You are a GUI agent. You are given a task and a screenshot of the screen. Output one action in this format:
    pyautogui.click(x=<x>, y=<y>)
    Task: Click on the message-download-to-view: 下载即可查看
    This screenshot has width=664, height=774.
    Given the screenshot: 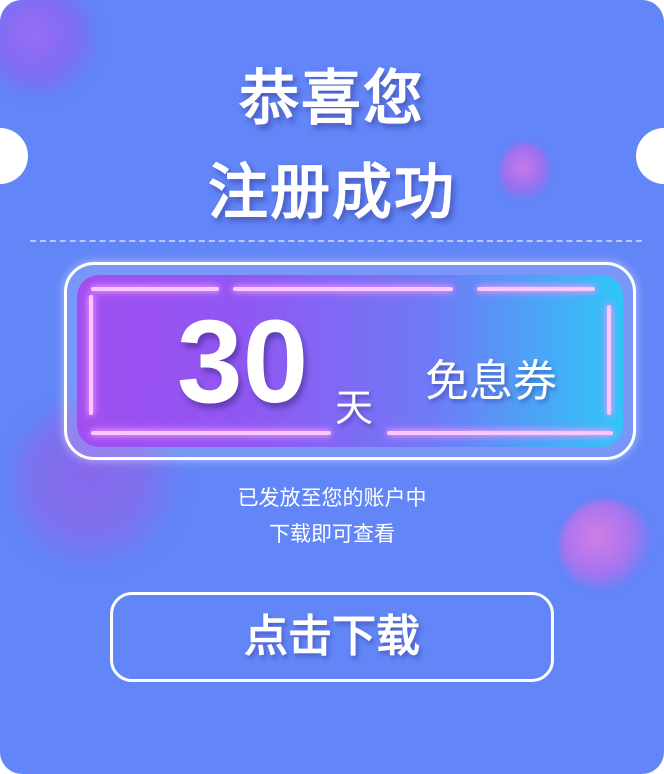 What is the action you would take?
    pyautogui.click(x=332, y=534)
    